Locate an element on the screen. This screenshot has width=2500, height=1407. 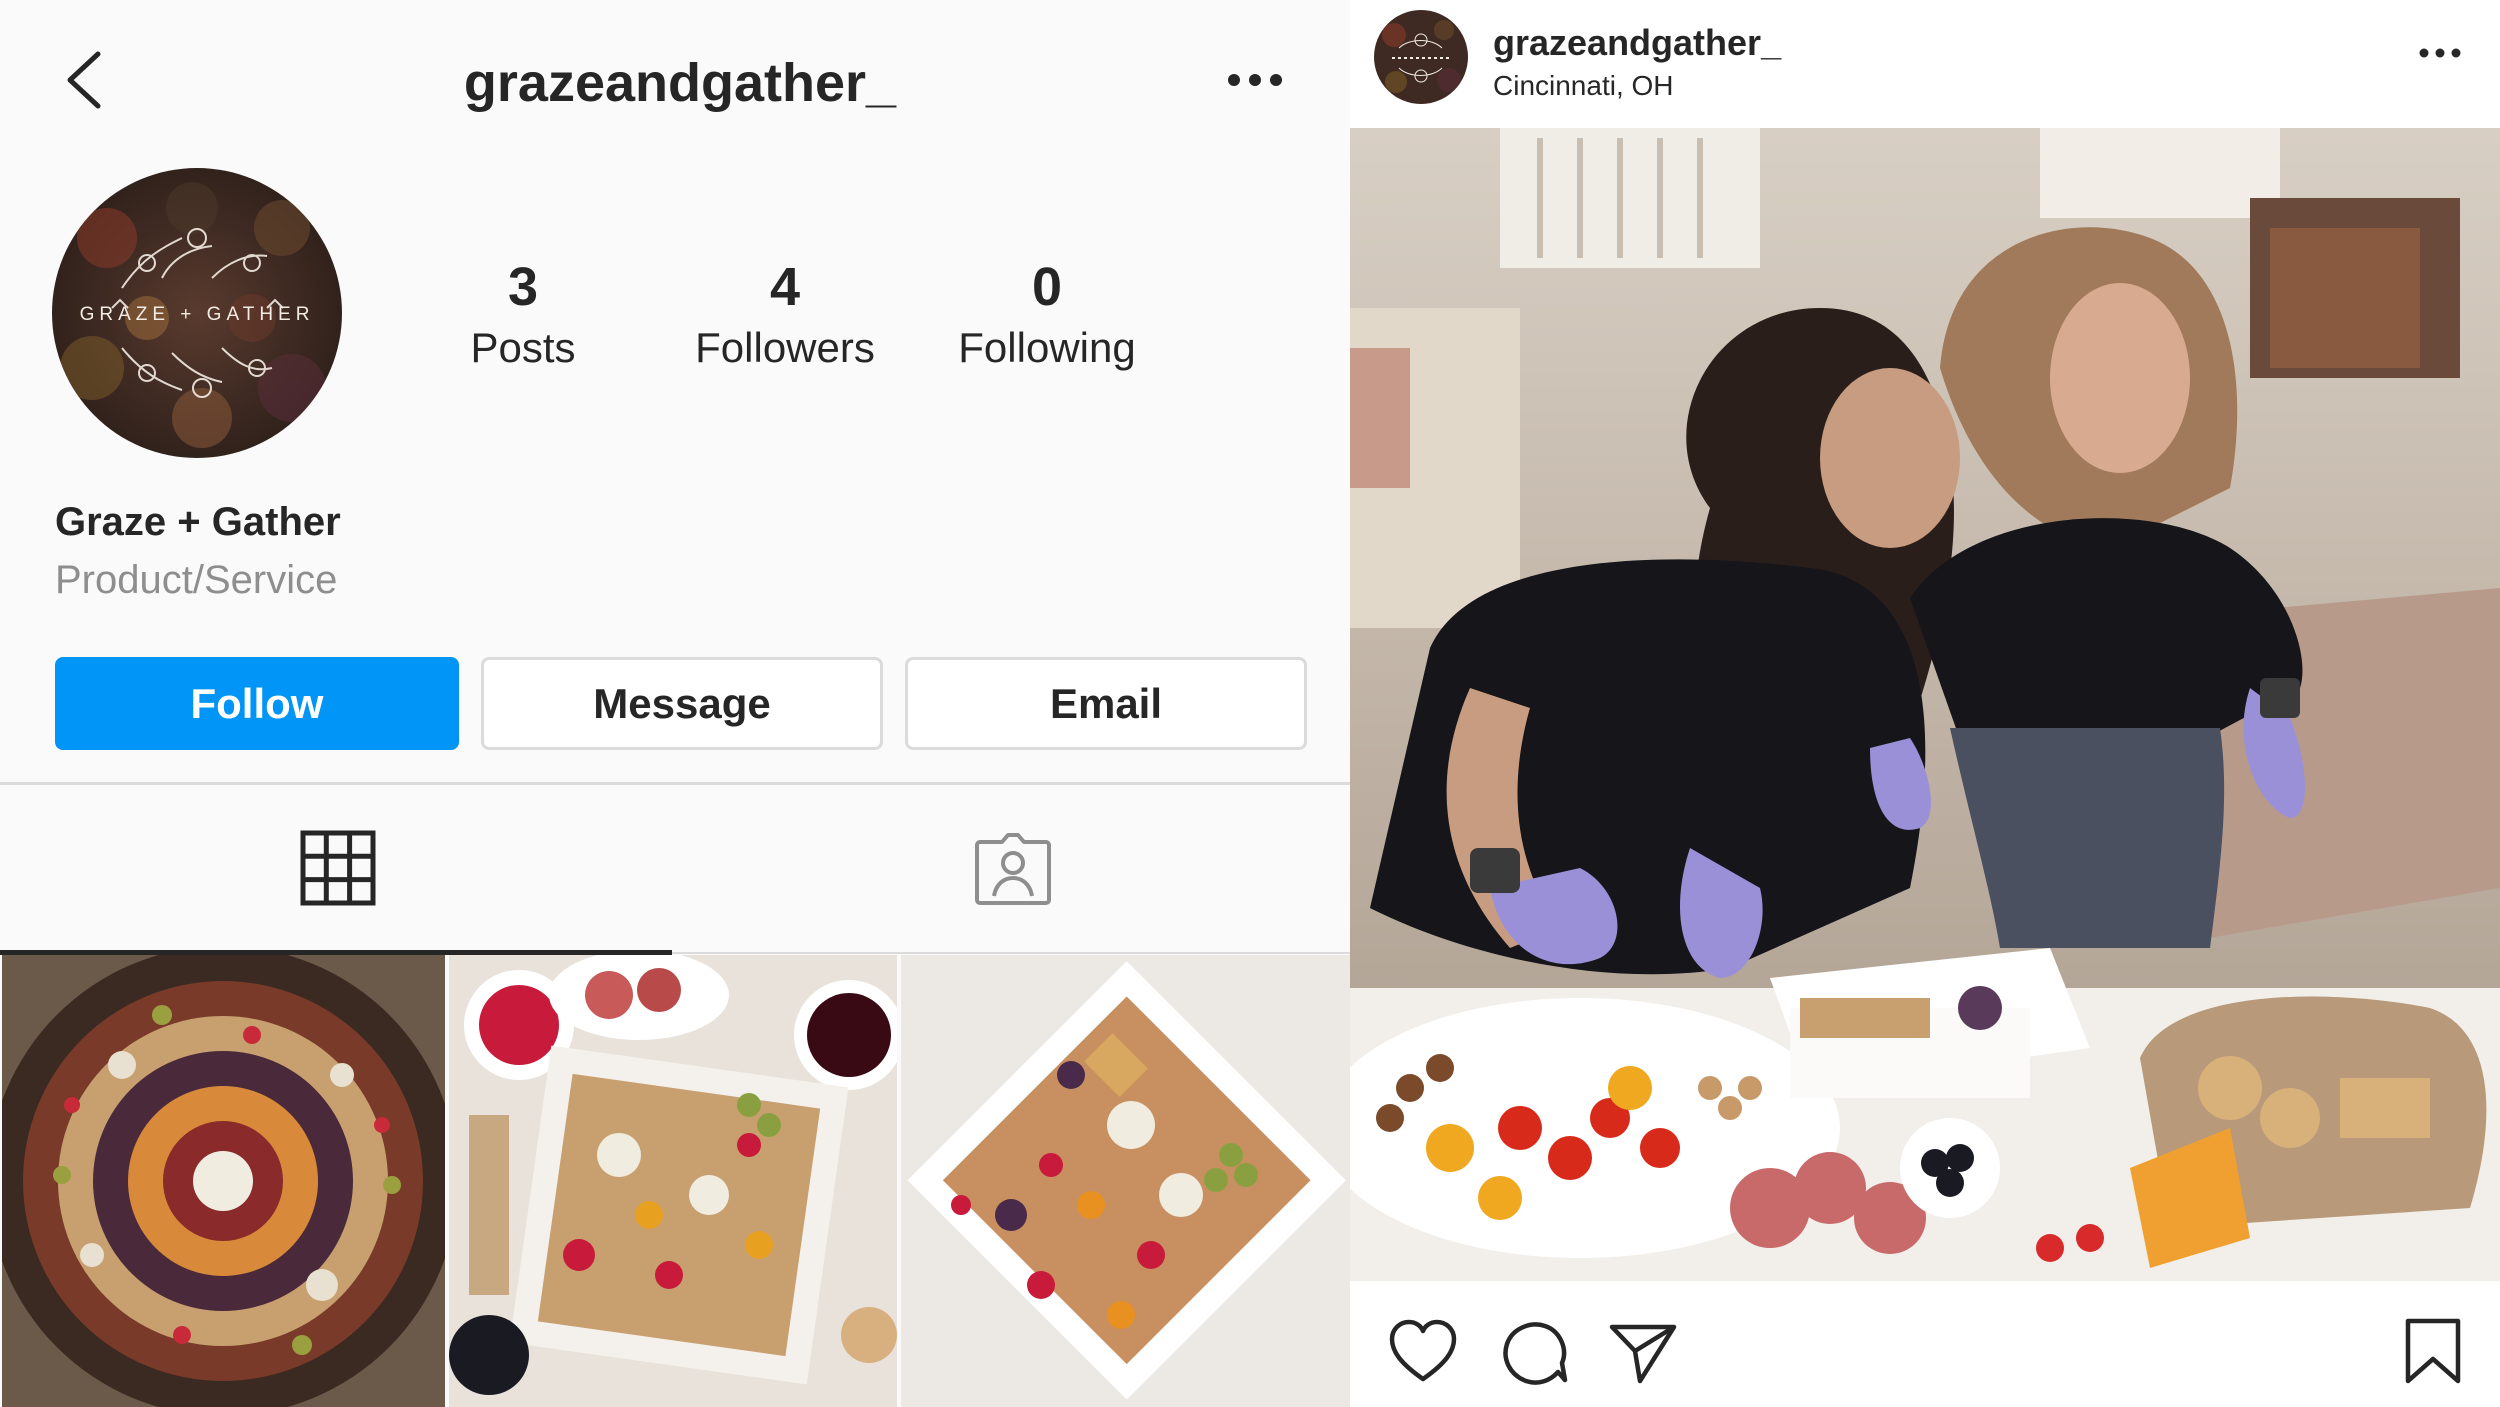
bookmark-icon is located at coordinates (2433, 1352).